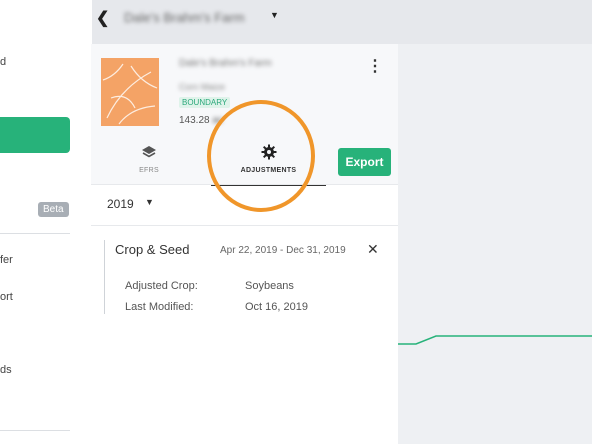 This screenshot has width=592, height=444. What do you see at coordinates (276, 307) in the screenshot?
I see `last-modified-value: Oct 16, 2019` at bounding box center [276, 307].